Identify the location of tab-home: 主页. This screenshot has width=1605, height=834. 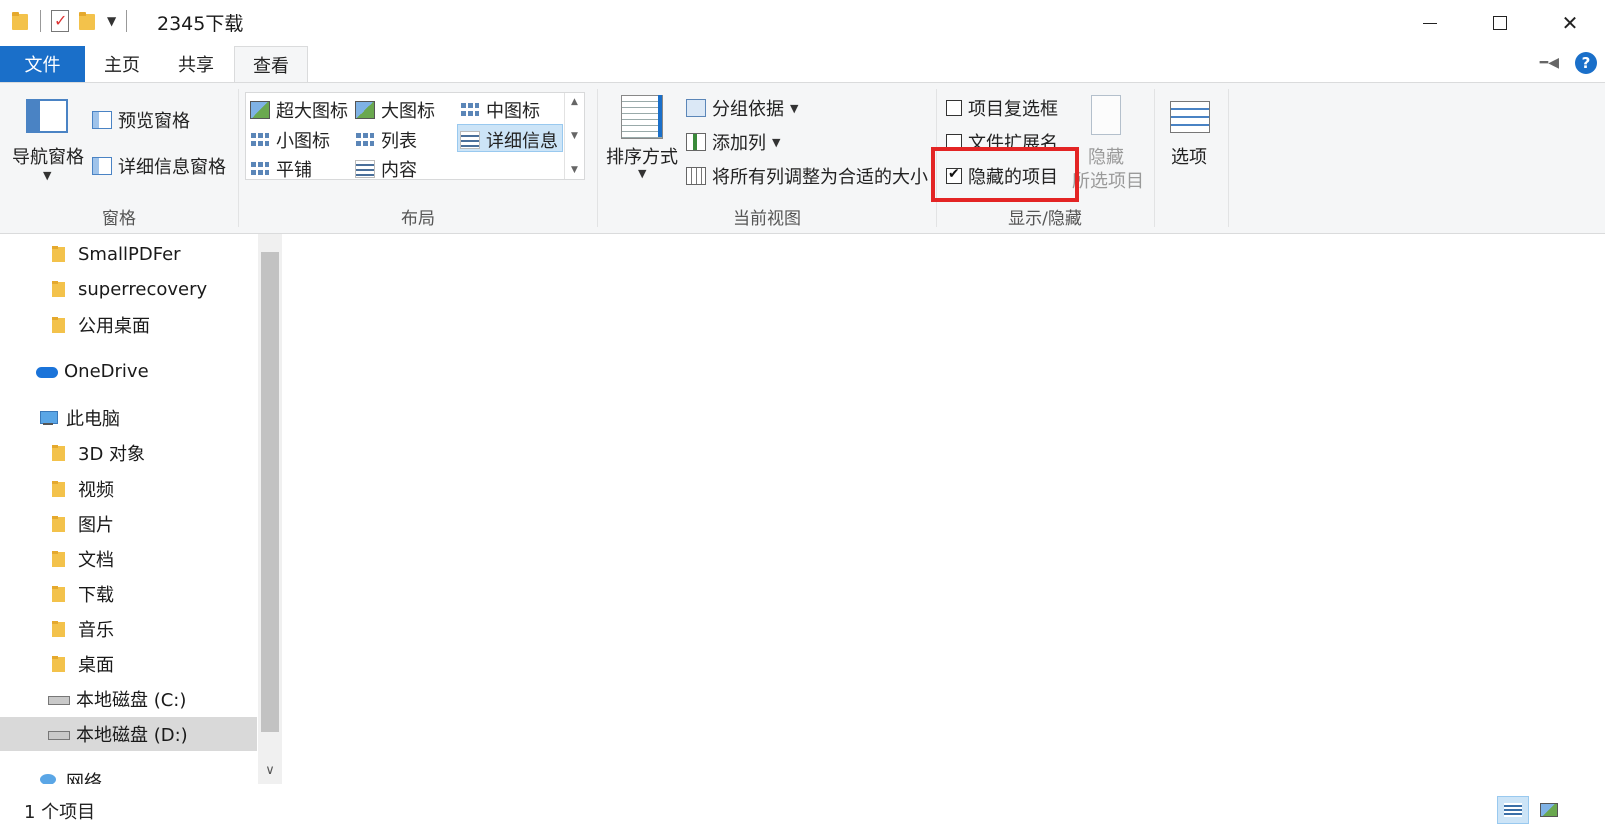
(122, 64).